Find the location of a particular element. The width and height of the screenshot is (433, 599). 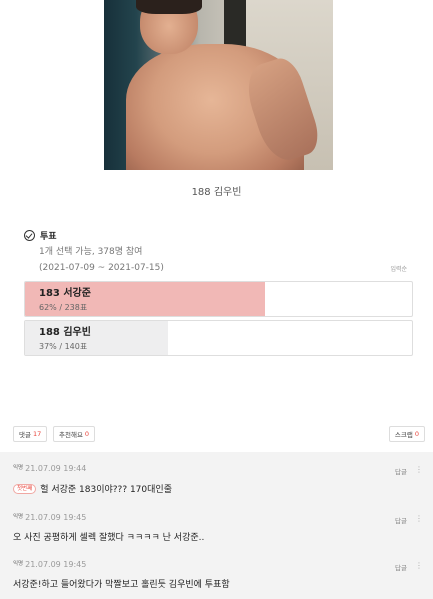

comment-body: 오 사진 공평하게 셀렉 잘했다 ㅋㅋㅋㅋ 난 서강준.. is located at coordinates (108, 536).